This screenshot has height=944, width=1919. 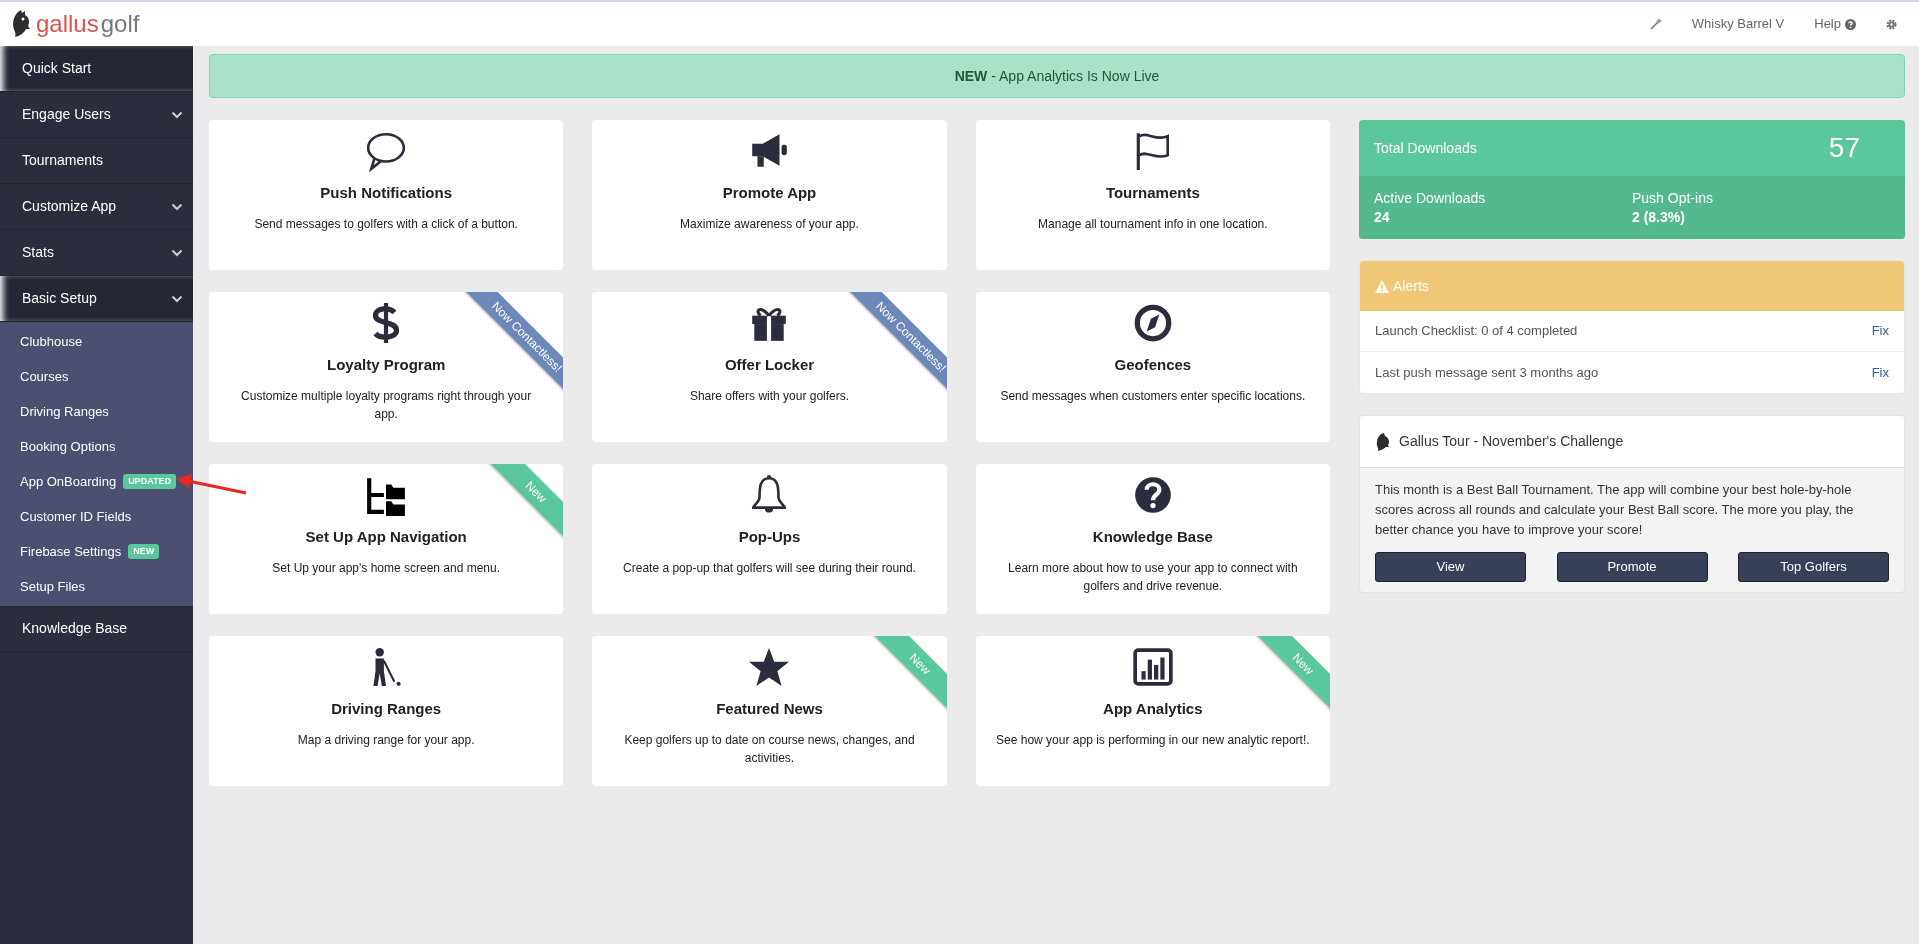 What do you see at coordinates (67, 24) in the screenshot?
I see `logo-text: gallus` at bounding box center [67, 24].